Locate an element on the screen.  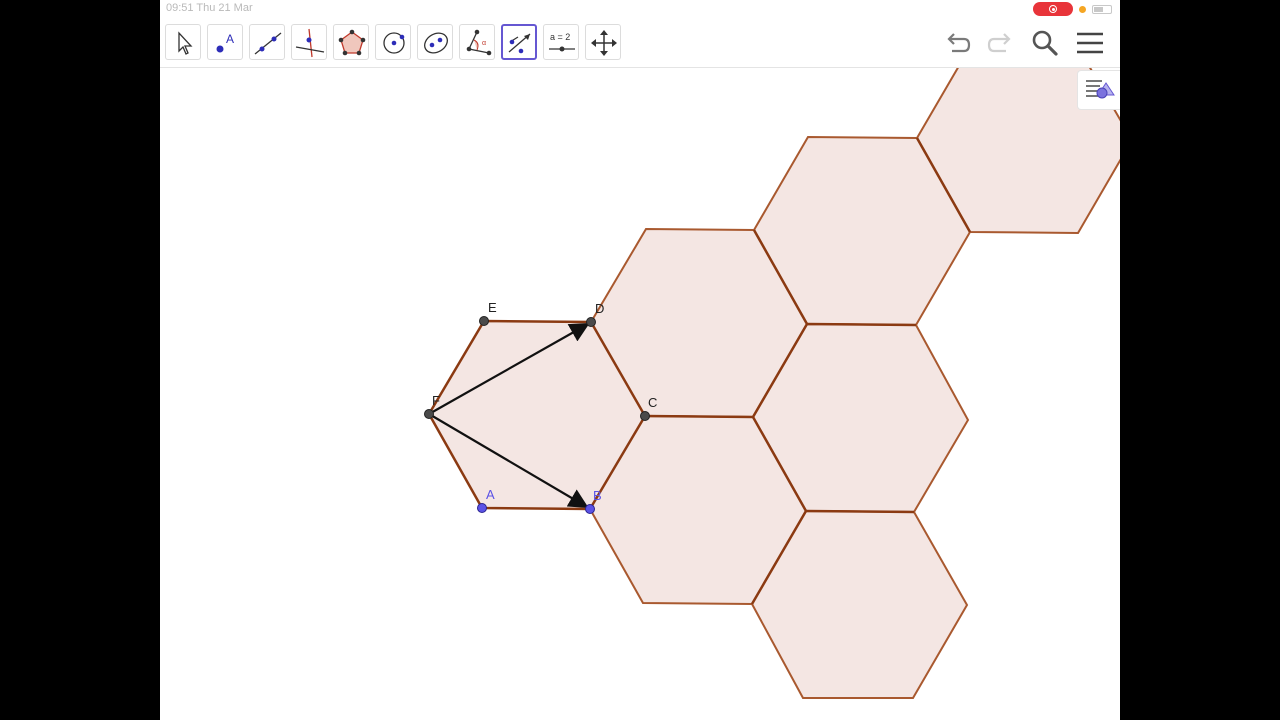
label-c: C is located at coordinates (652, 402).